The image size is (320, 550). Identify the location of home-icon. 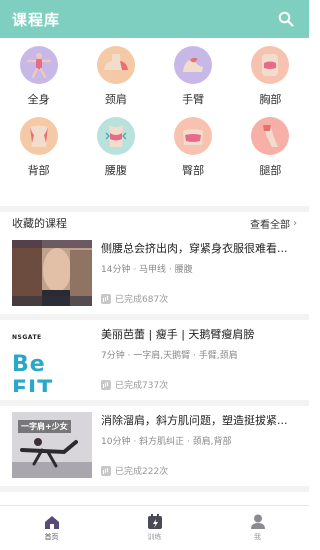
(51, 522).